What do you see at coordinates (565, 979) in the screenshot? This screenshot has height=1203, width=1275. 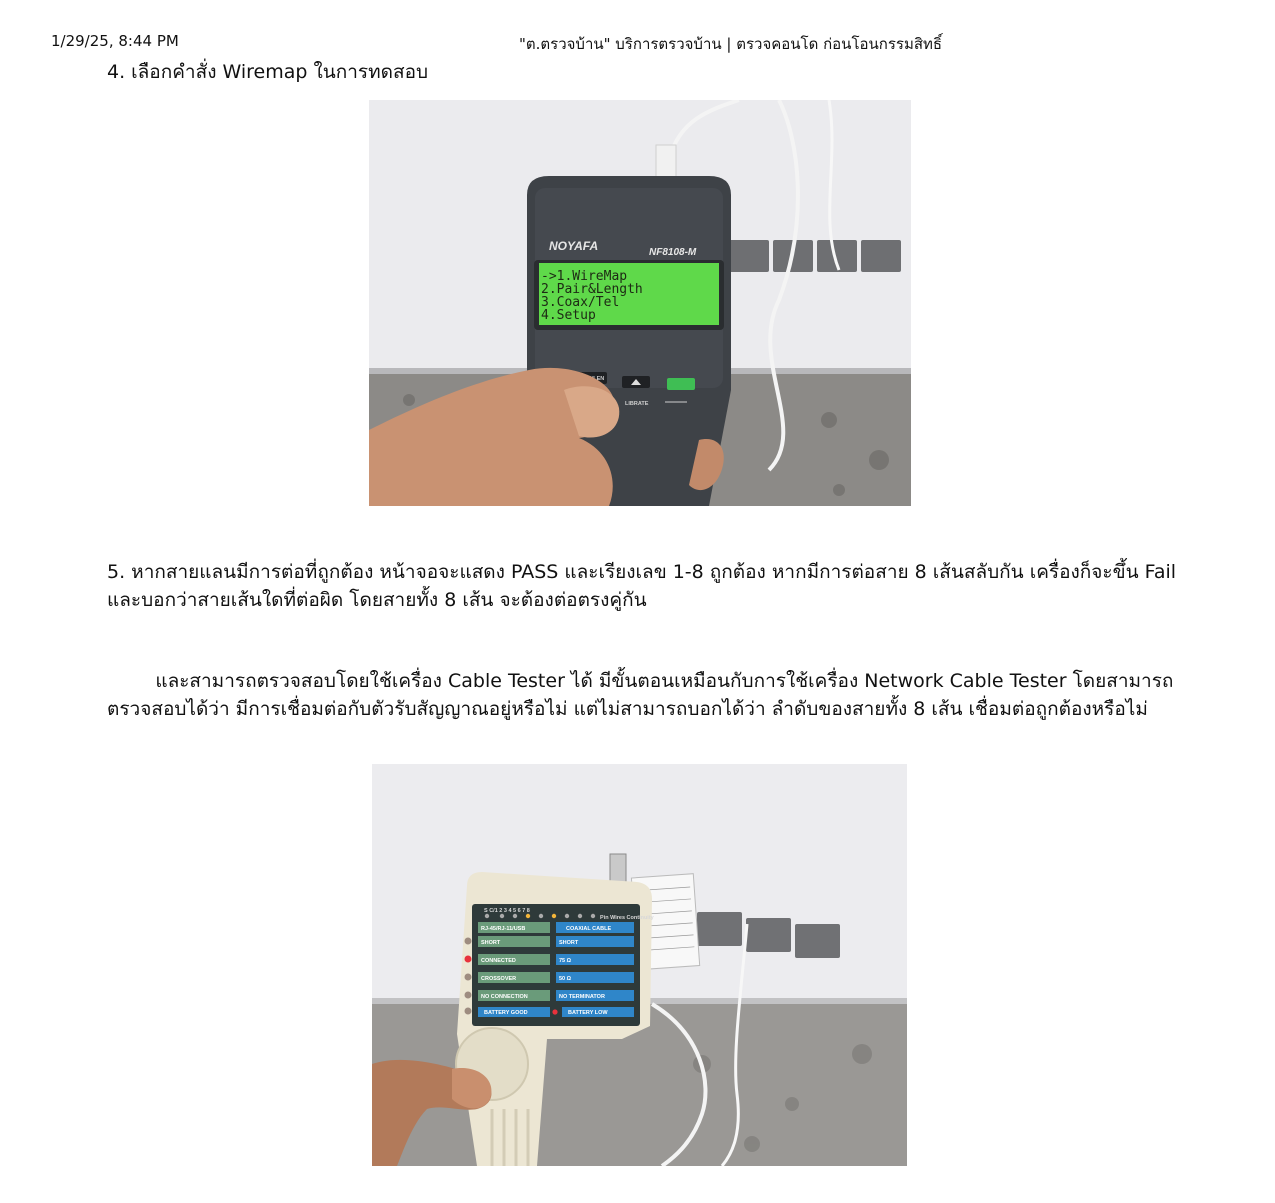 I see `coax-row-50-ohm: 50 Ω` at bounding box center [565, 979].